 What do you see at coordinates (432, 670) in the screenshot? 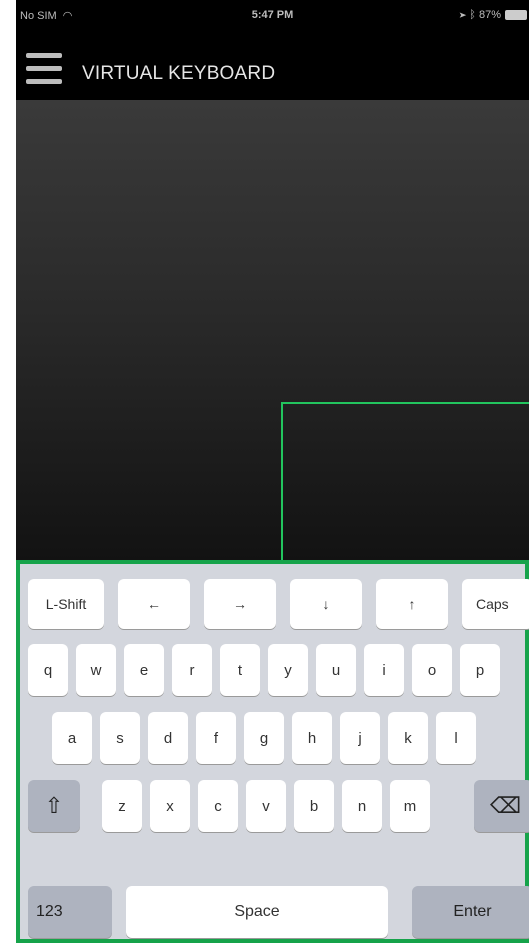
I see `key-o: o` at bounding box center [432, 670].